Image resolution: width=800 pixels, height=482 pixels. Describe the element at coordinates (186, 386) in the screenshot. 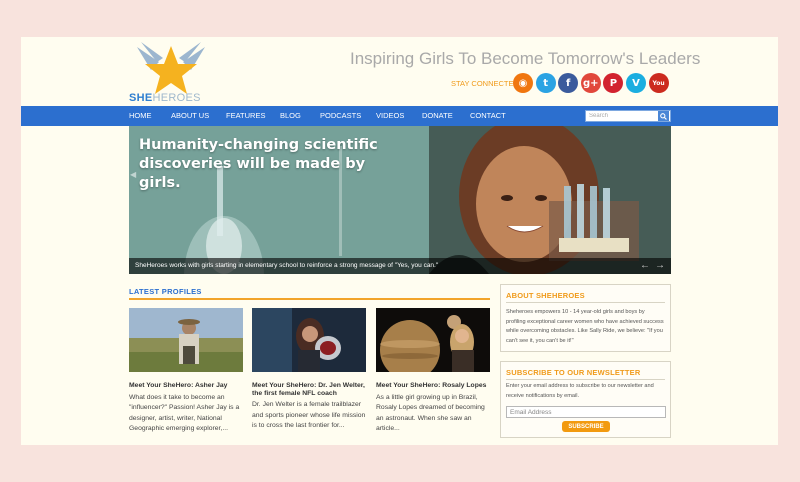

I see `profile-title: Meet Your SheHero: Asher Jay` at that location.